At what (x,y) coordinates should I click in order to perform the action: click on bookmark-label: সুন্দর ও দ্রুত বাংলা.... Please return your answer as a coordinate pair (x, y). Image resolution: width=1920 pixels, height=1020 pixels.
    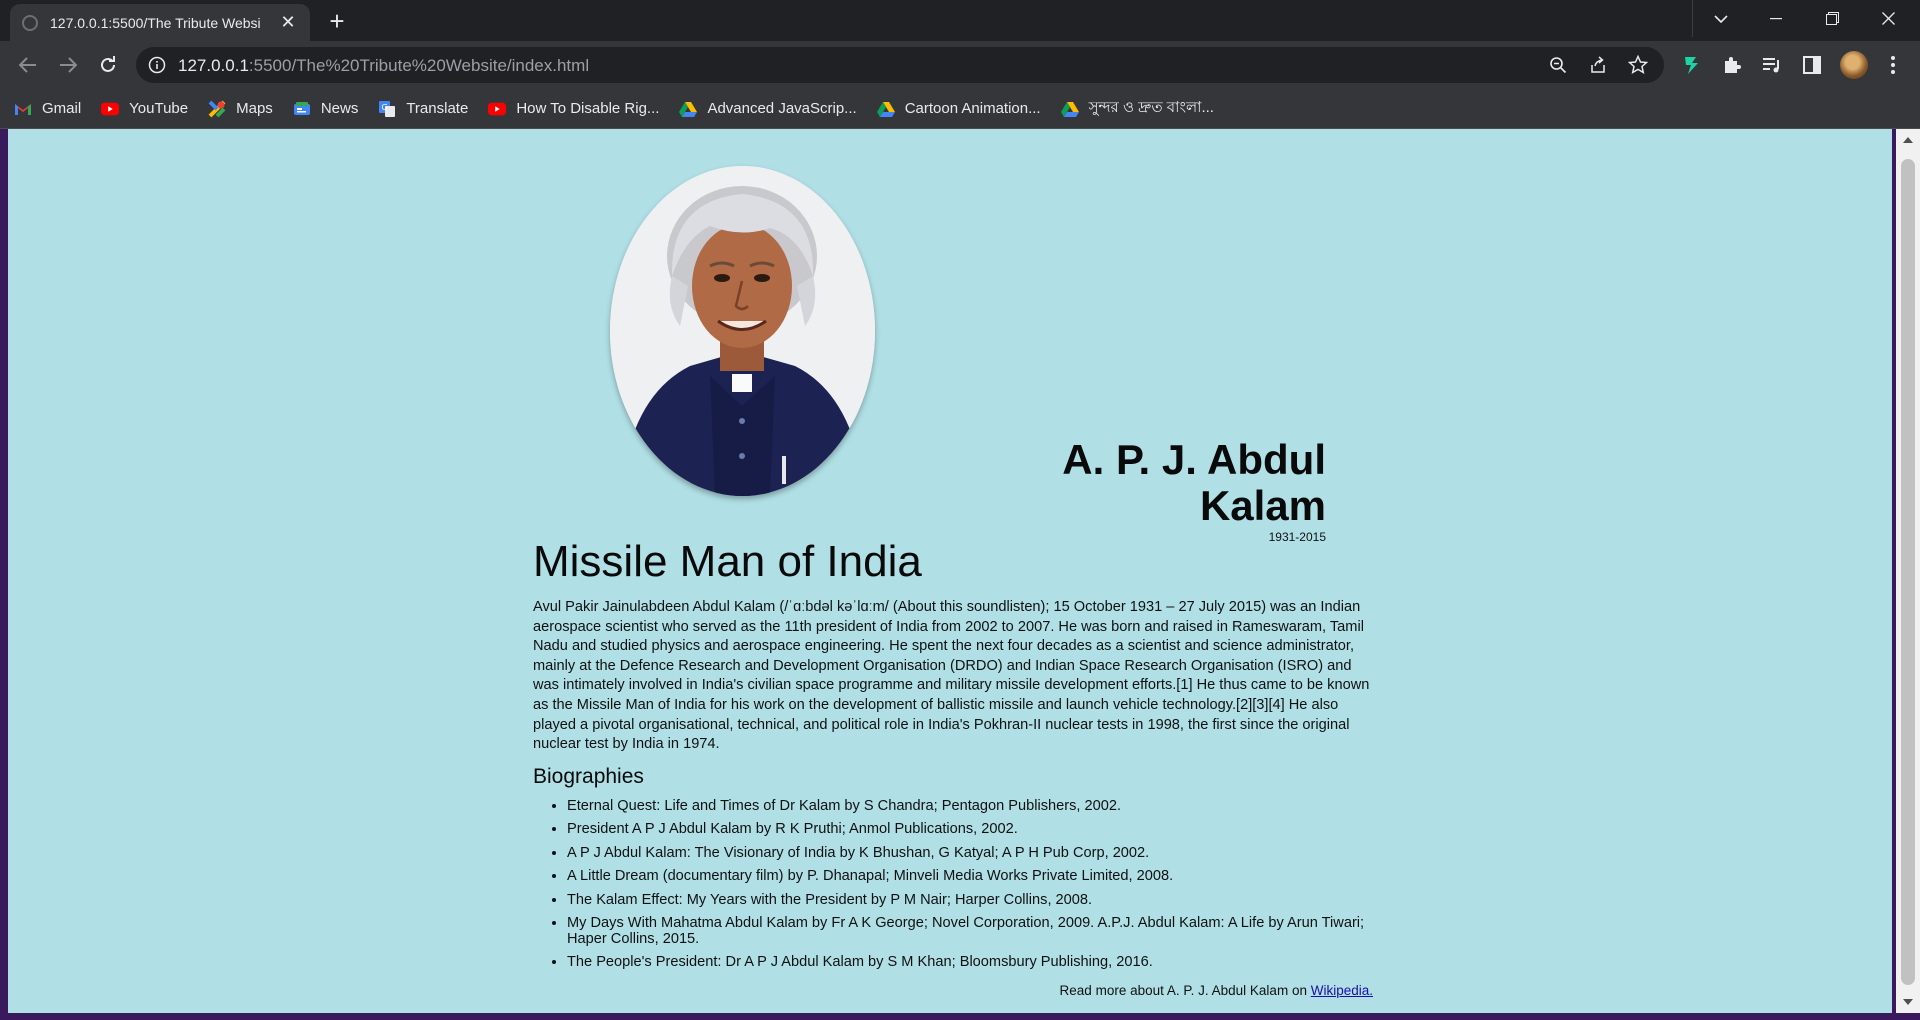
    Looking at the image, I should click on (1151, 107).